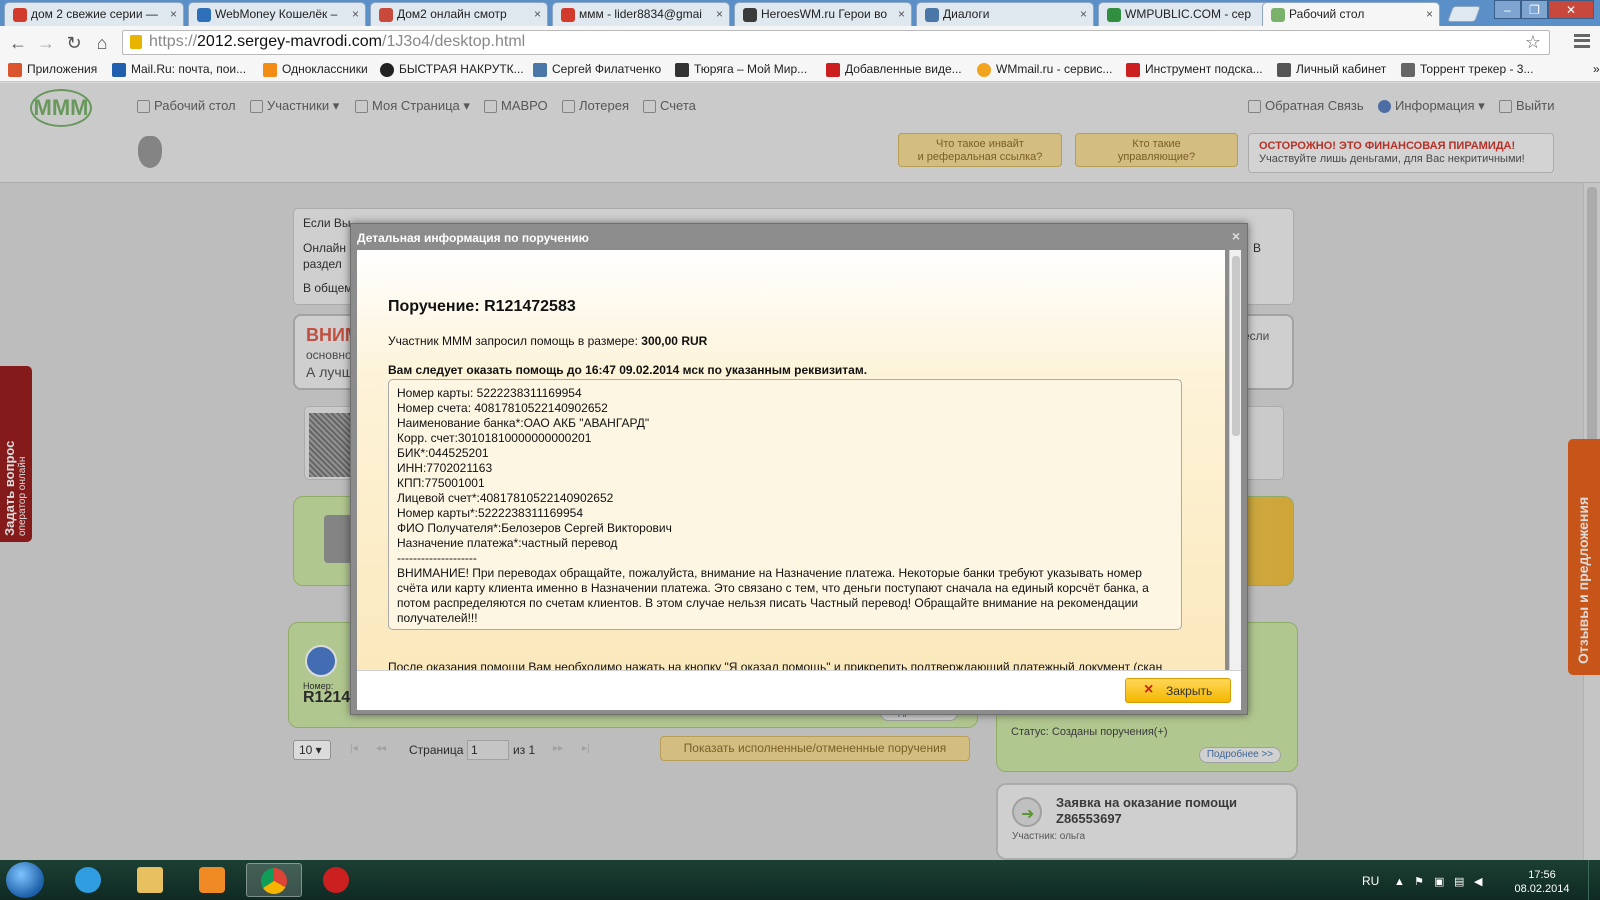 The width and height of the screenshot is (1600, 900). What do you see at coordinates (1178, 690) in the screenshot?
I see `close-button: × Закрыть` at bounding box center [1178, 690].